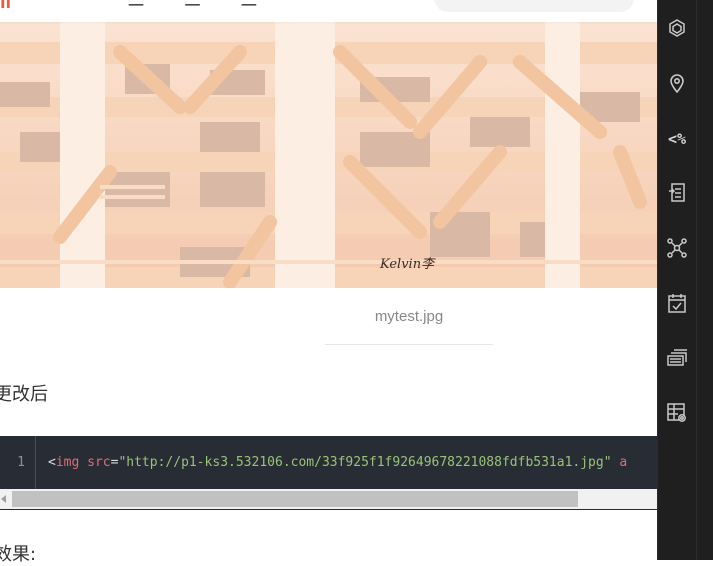 Image resolution: width=713 pixels, height=566 pixels. What do you see at coordinates (534, 6) in the screenshot?
I see `search-input` at bounding box center [534, 6].